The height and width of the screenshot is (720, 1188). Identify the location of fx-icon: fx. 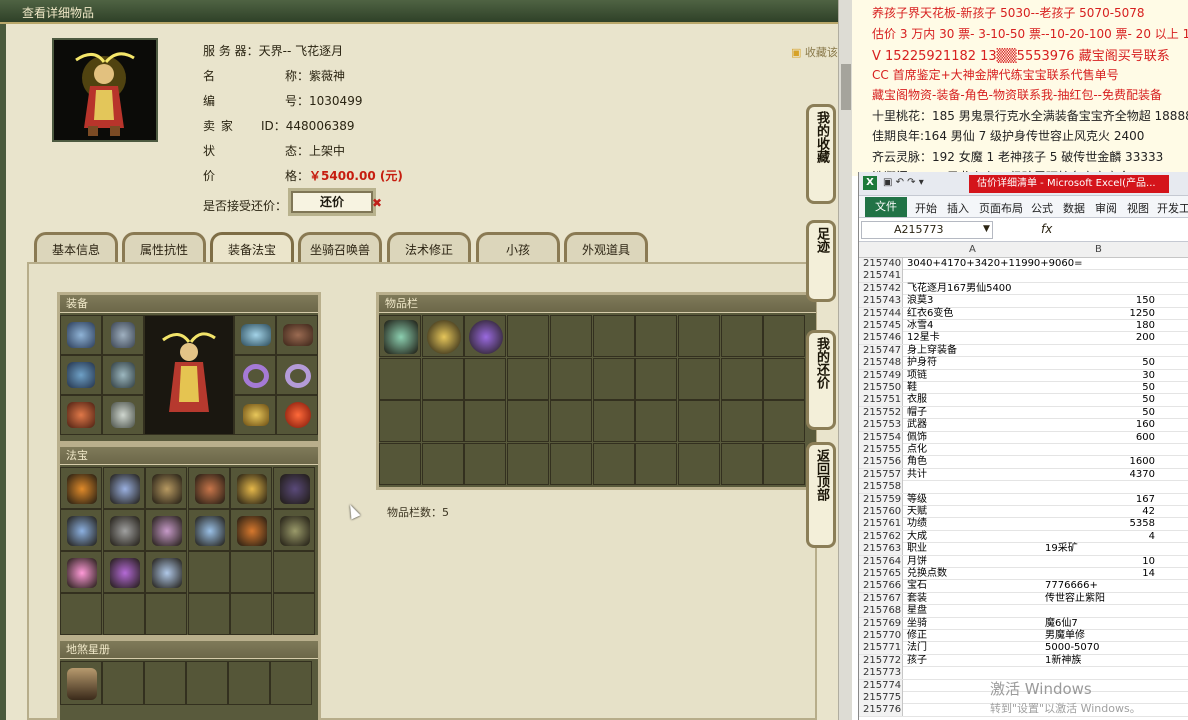
(1046, 229).